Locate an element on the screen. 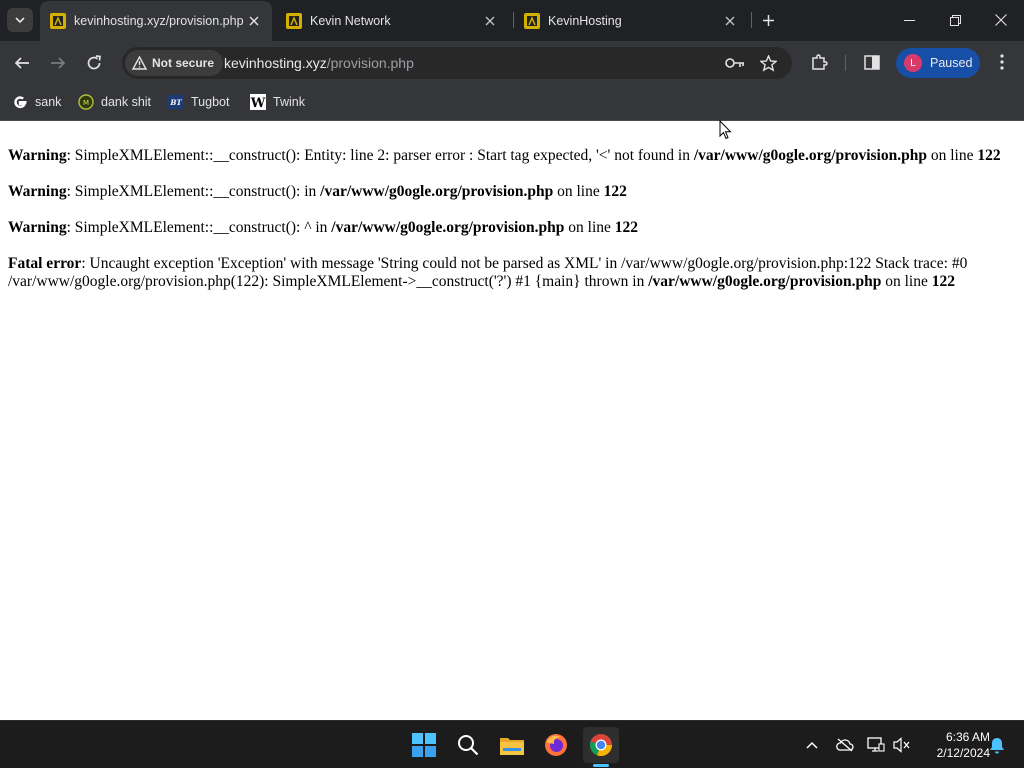  minimize-icon is located at coordinates (909, 20).